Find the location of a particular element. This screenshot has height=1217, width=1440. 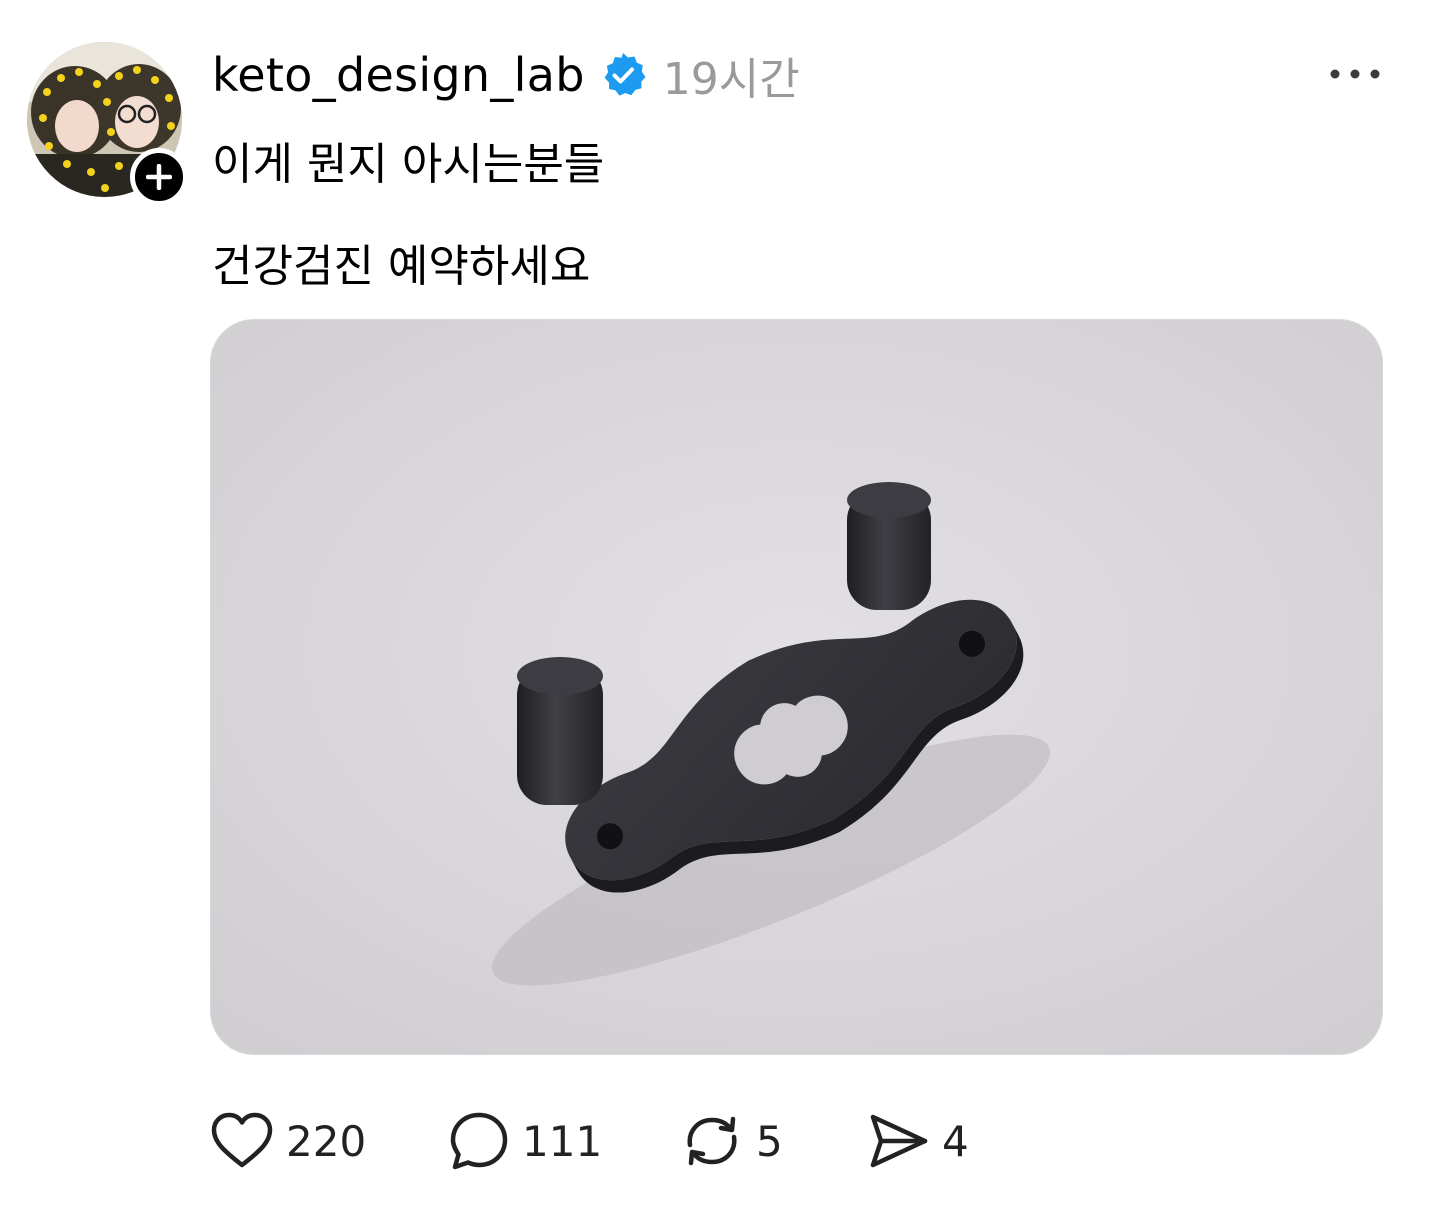

post-text-line-1: 이게 뭔지 아시는분들 is located at coordinates (408, 164).